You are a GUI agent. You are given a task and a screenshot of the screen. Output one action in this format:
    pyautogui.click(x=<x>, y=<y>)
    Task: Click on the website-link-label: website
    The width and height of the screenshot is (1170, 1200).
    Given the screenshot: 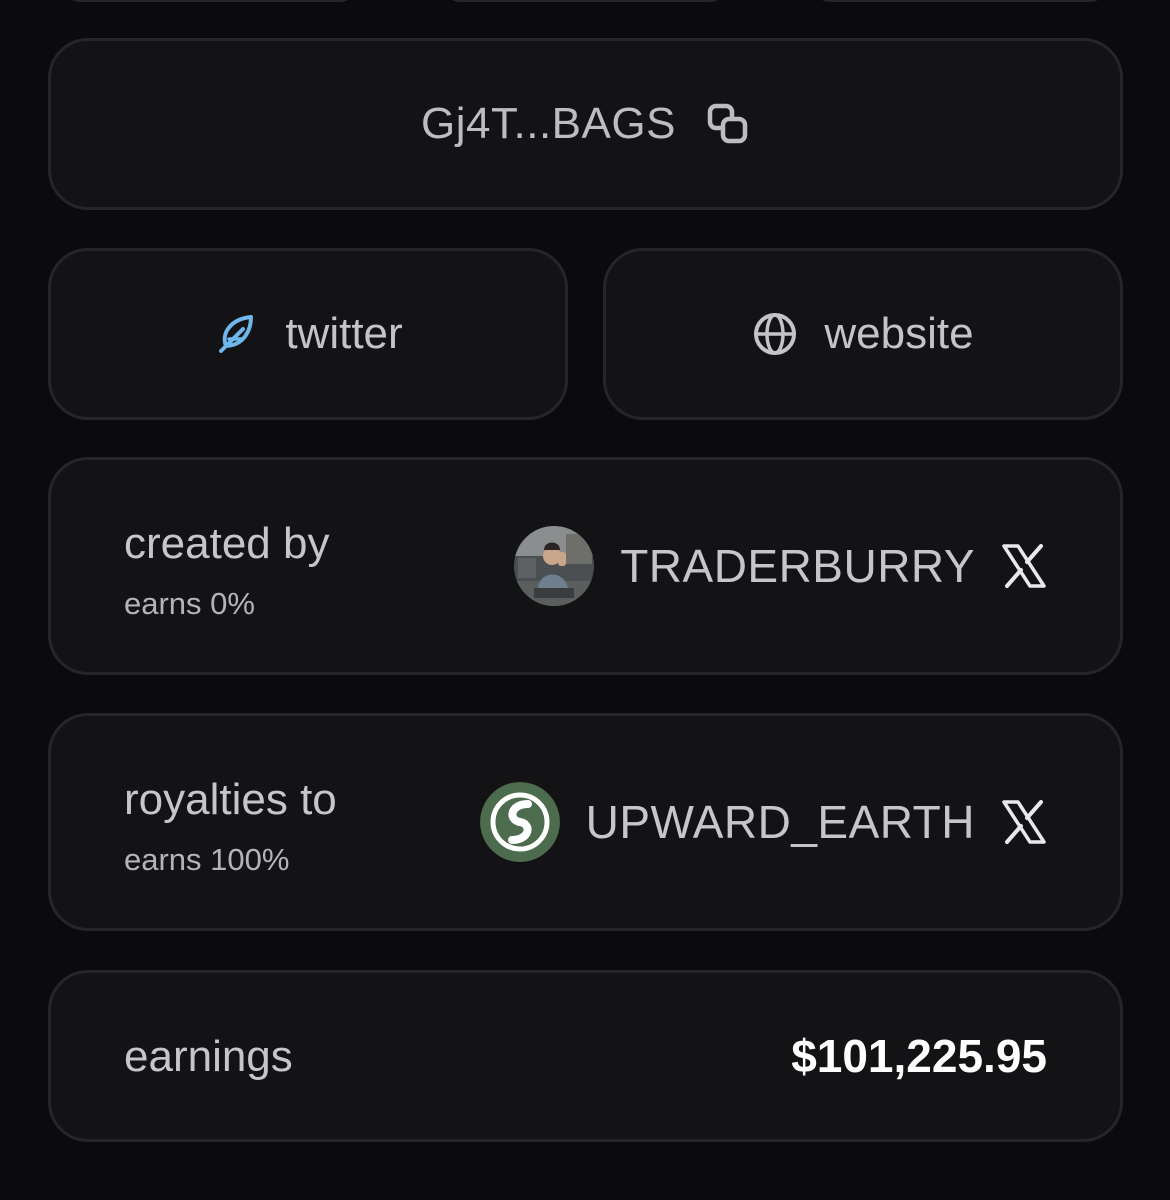 What is the action you would take?
    pyautogui.click(x=899, y=333)
    